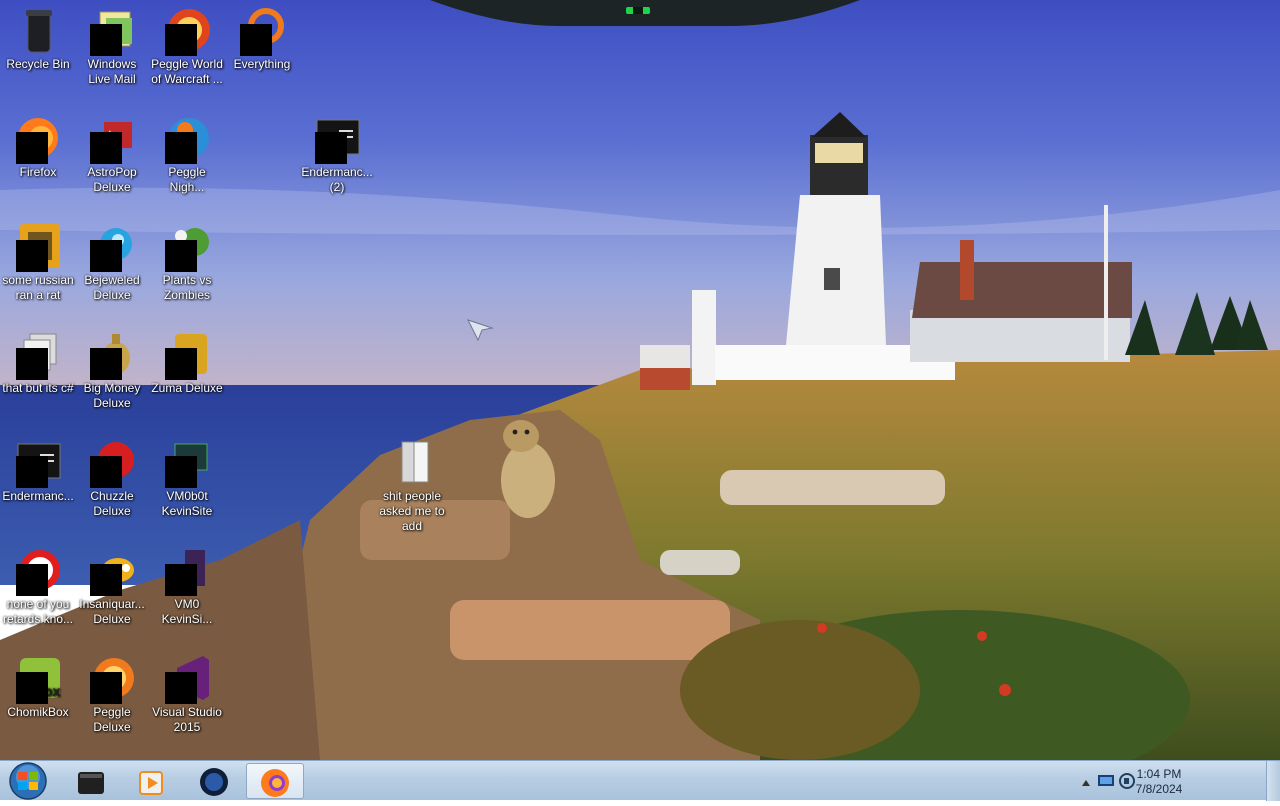 Image resolution: width=1280 pixels, height=806 pixels. I want to click on desktop-icon-windows-live-mail: Windows Live Mail, so click(112, 46).